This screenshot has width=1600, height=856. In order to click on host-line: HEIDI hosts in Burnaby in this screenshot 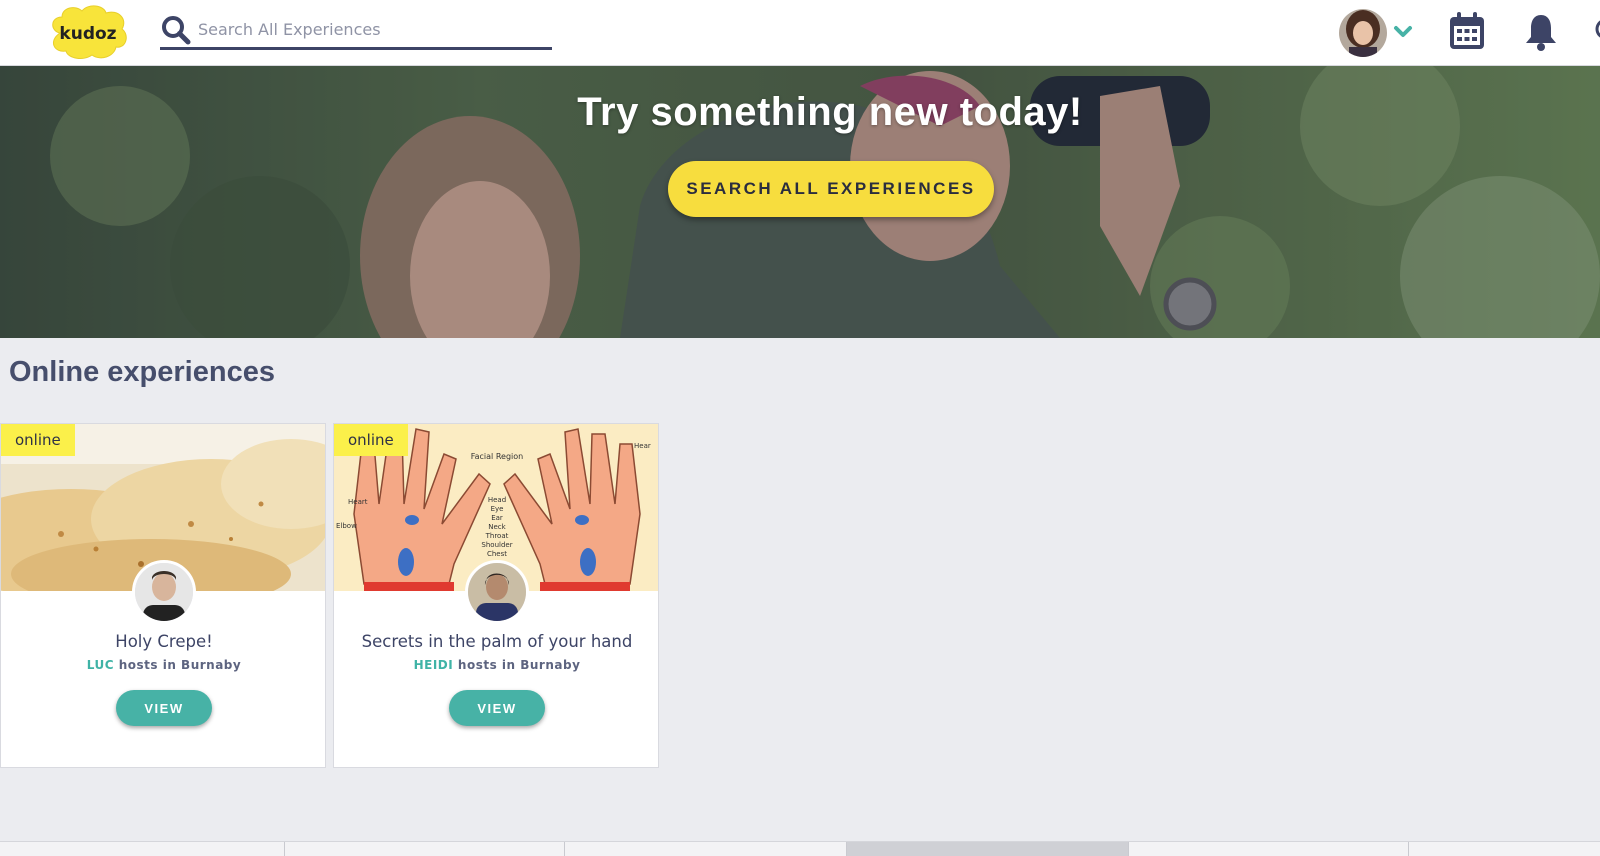, I will do `click(496, 665)`.